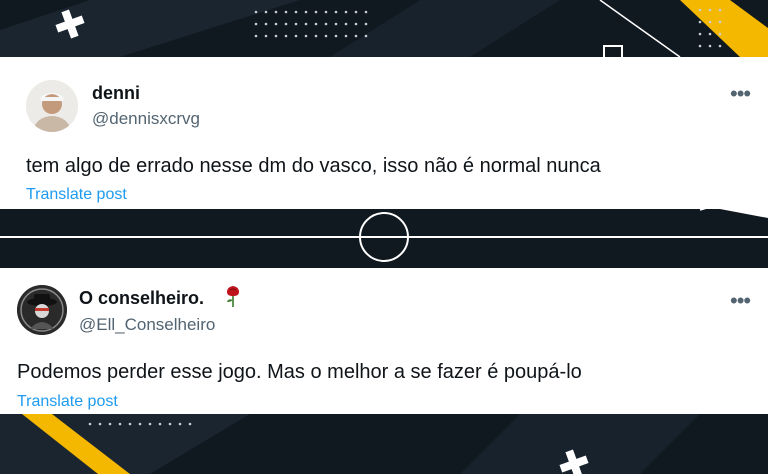 This screenshot has height=474, width=768. What do you see at coordinates (141, 298) in the screenshot?
I see `display-name: O conselheiro.` at bounding box center [141, 298].